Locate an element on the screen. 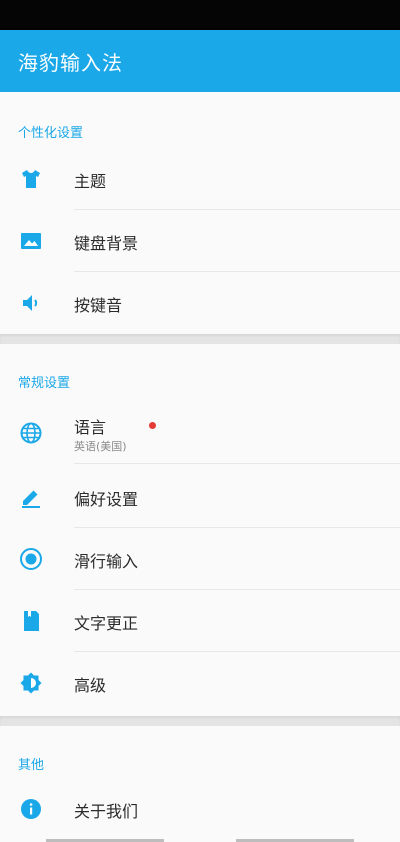 The width and height of the screenshot is (400, 842). image-icon is located at coordinates (31, 241).